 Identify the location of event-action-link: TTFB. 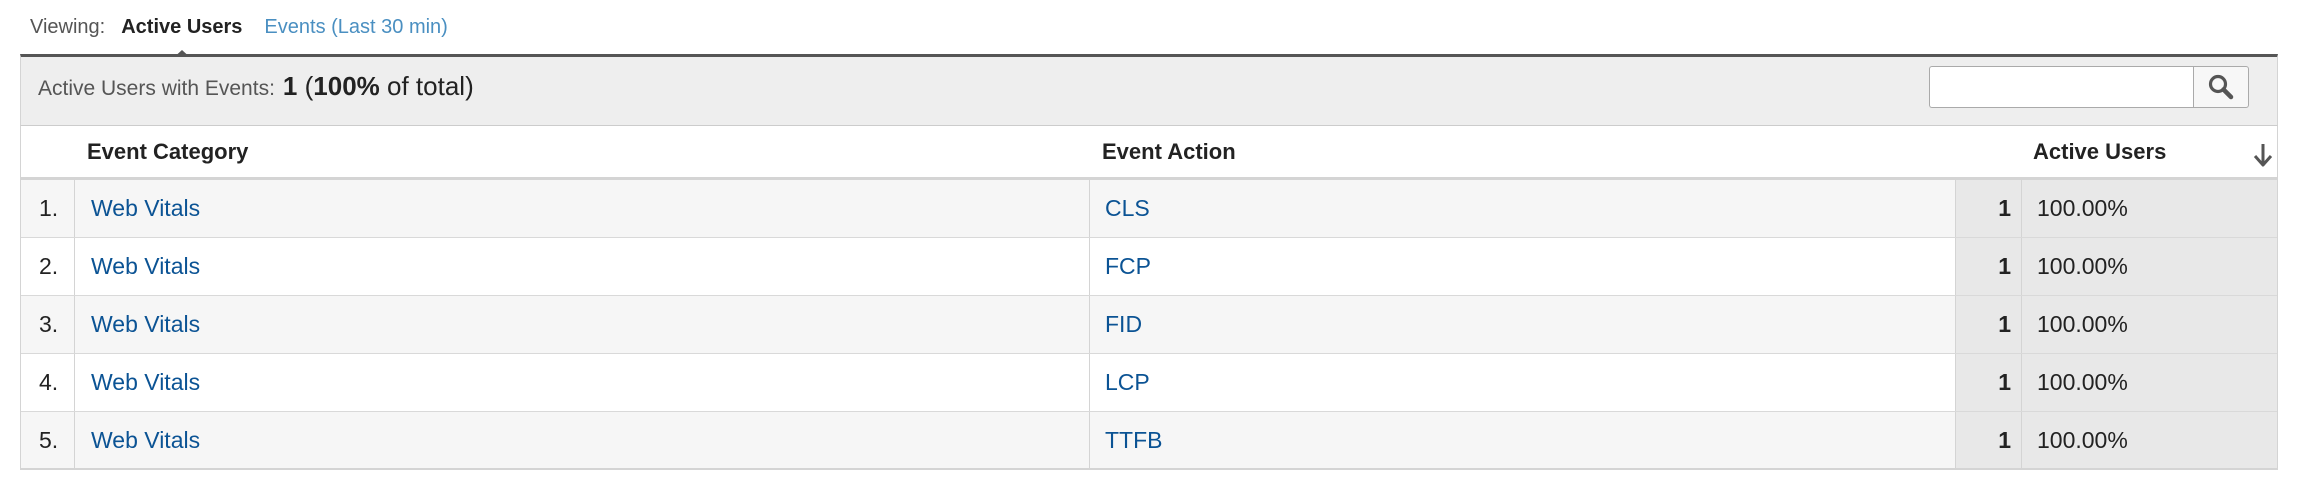
(1134, 440).